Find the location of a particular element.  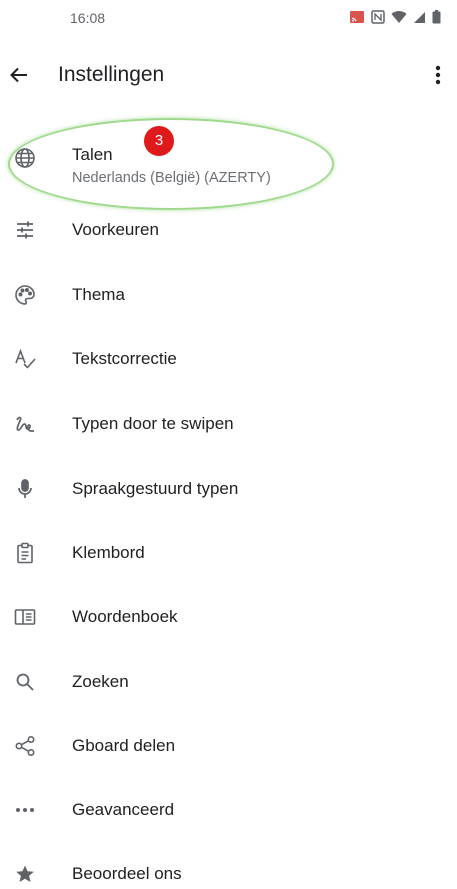

nfc-icon is located at coordinates (378, 17).